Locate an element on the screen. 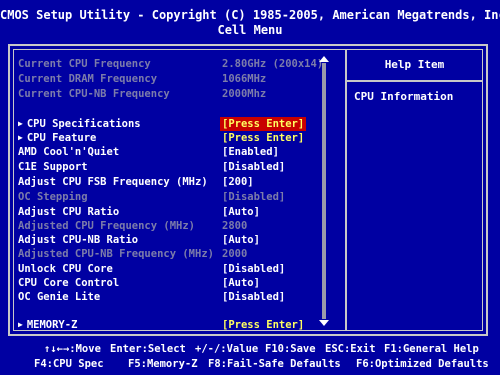 This screenshot has width=500, height=375. key-hint-cpu-spec: F4:CPU Spec is located at coordinates (69, 364).